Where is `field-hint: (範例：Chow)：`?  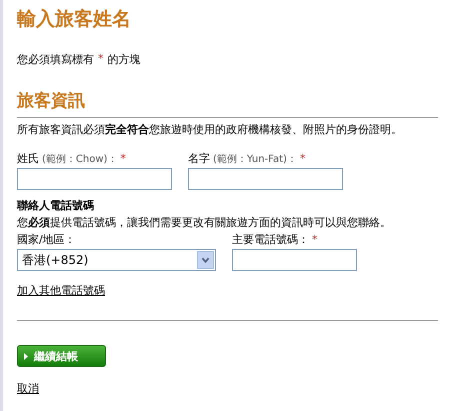 field-hint: (範例：Chow)： is located at coordinates (80, 159).